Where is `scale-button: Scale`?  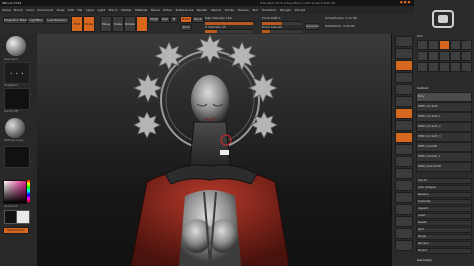 scale-button: Scale is located at coordinates (118, 24).